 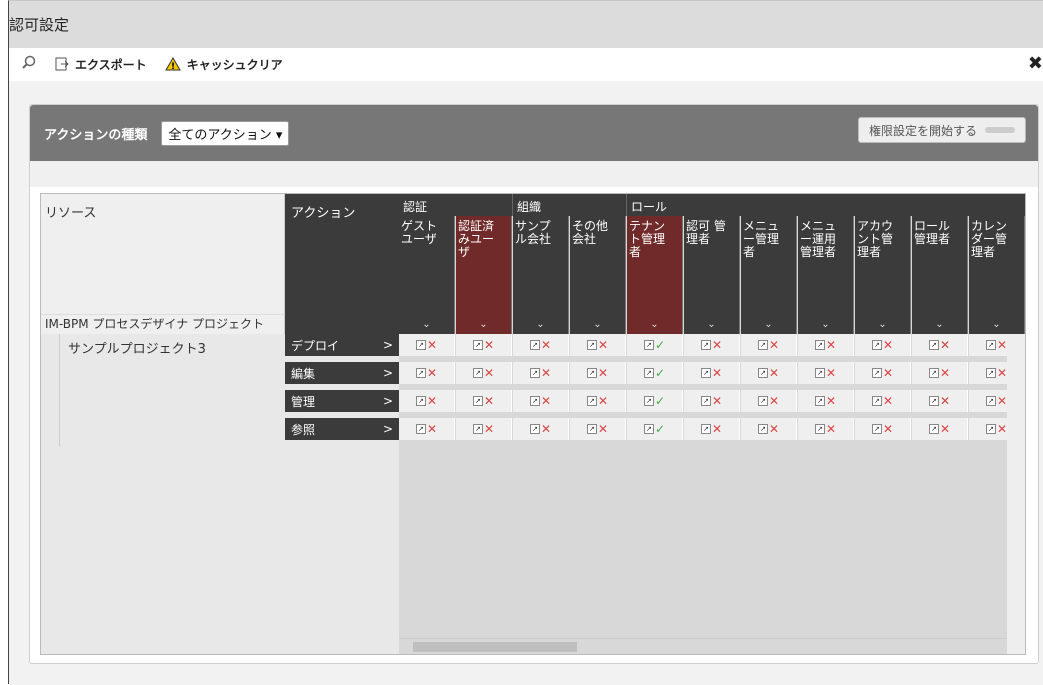 I want to click on role-header: 認可 管 理者 ⌄, so click(x=712, y=275).